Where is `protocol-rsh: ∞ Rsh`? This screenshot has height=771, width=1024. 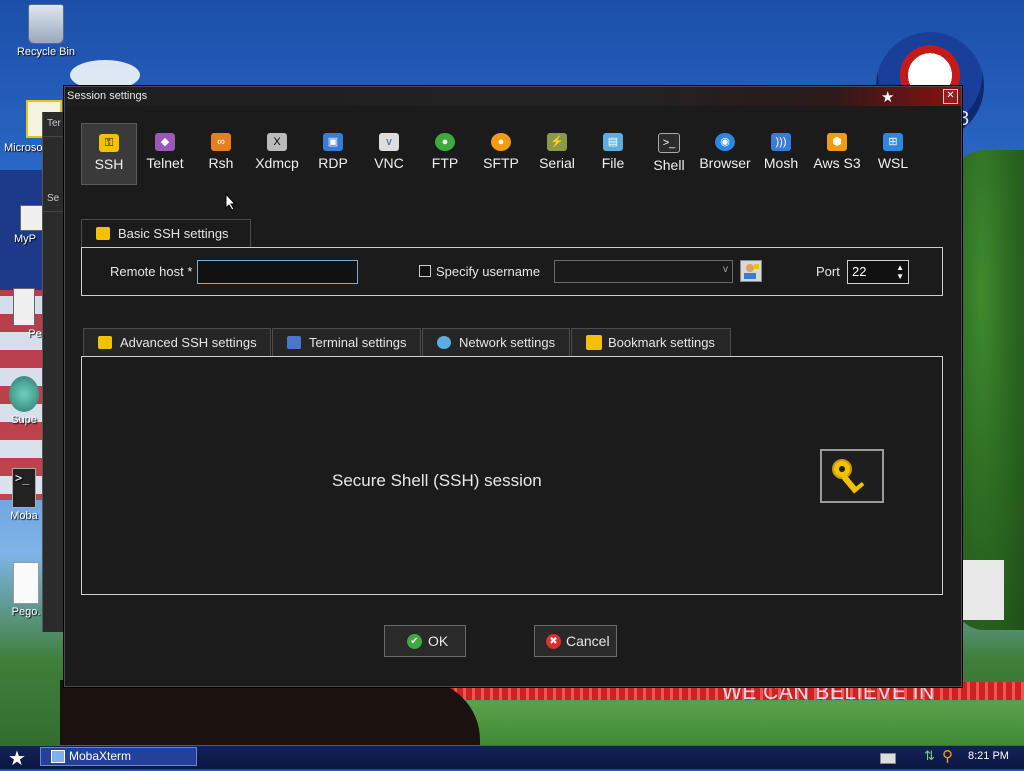 protocol-rsh: ∞ Rsh is located at coordinates (221, 154).